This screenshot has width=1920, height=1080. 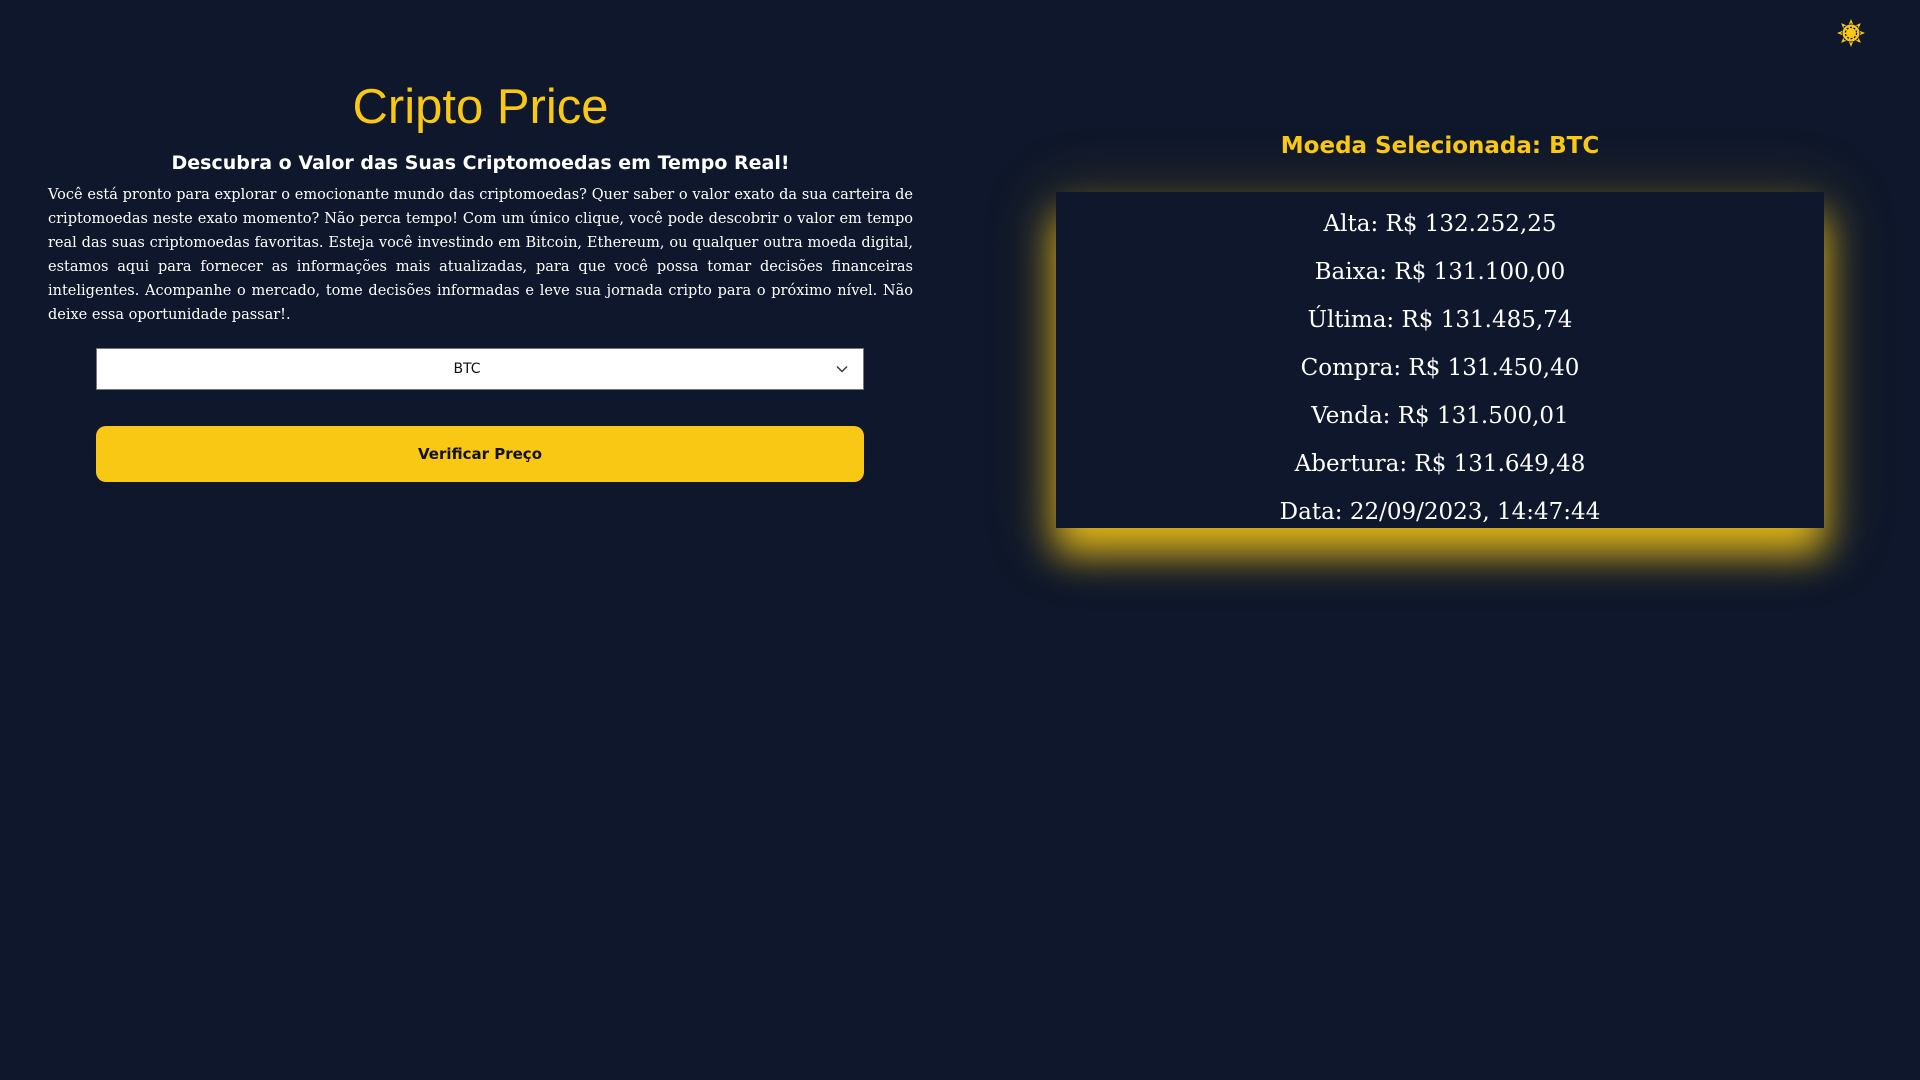 What do you see at coordinates (1440, 224) in the screenshot?
I see `price-high: Alta: R$ 132.252,25` at bounding box center [1440, 224].